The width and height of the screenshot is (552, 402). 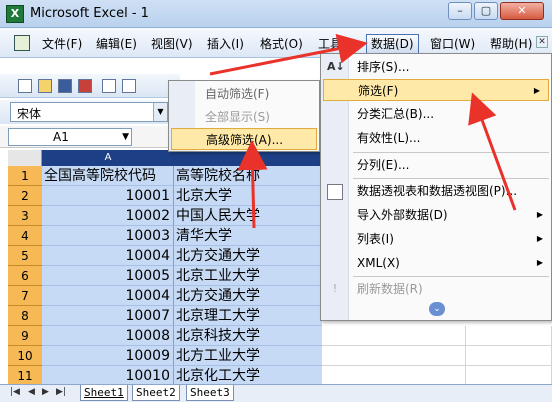 I want to click on row-header: 11, so click(x=25, y=376).